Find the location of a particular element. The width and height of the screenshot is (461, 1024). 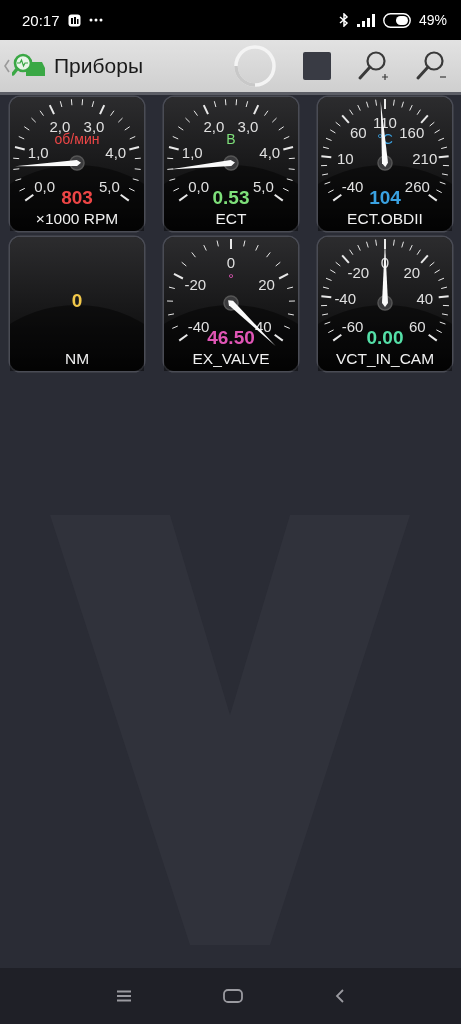

unit-label: ° is located at coordinates (231, 279).